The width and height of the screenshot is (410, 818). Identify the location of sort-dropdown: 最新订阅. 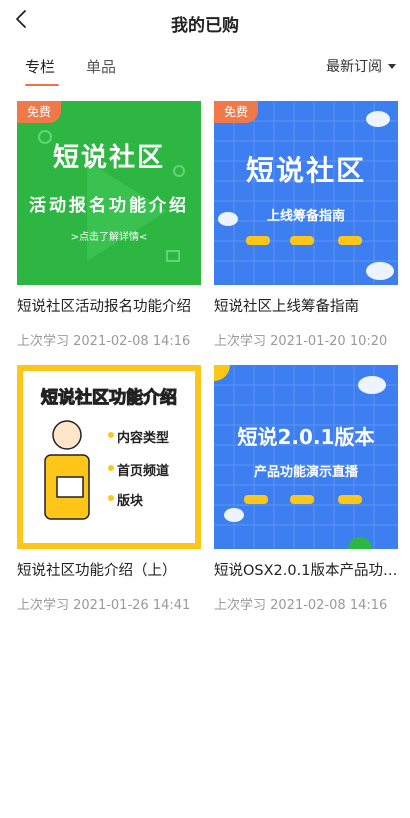
(361, 66).